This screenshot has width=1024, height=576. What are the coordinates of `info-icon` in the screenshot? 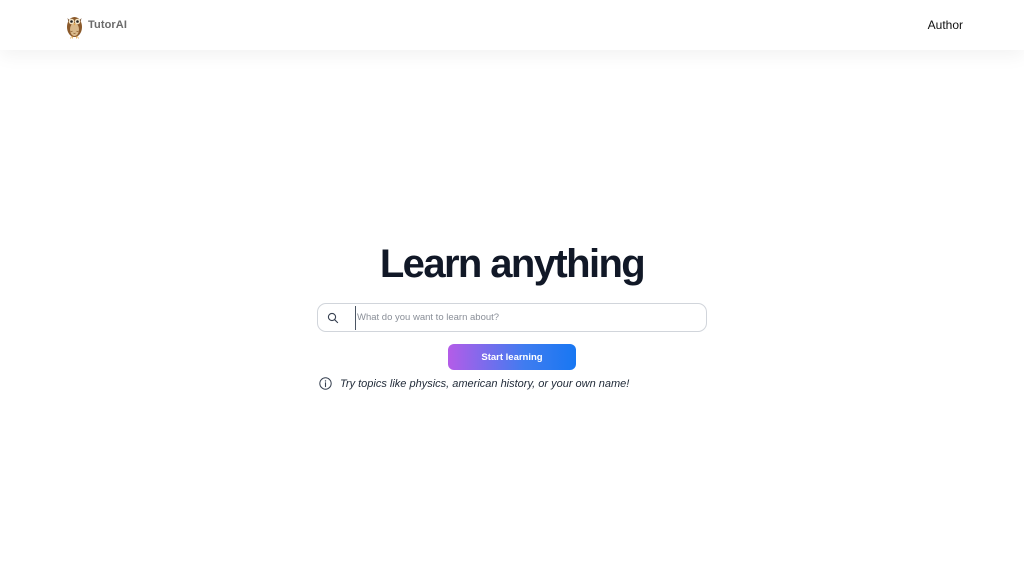 It's located at (325, 383).